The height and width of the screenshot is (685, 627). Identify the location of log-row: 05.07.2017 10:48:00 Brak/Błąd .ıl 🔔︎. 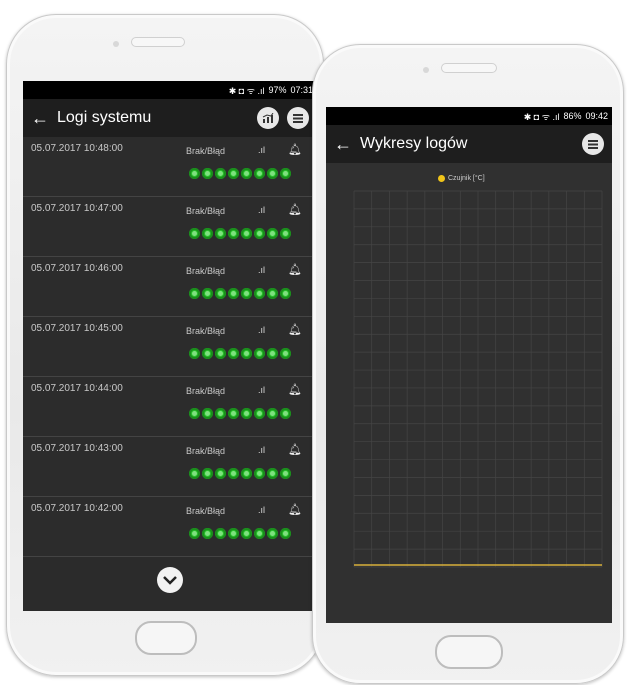
(170, 167).